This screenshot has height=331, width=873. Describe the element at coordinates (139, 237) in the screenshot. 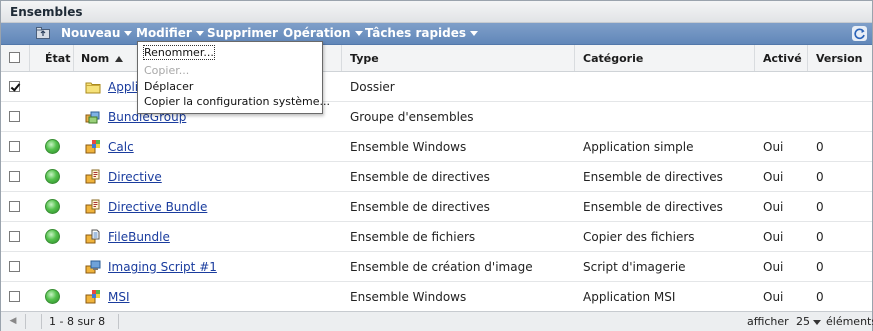

I see `bundle-name-link: FileBundle` at that location.